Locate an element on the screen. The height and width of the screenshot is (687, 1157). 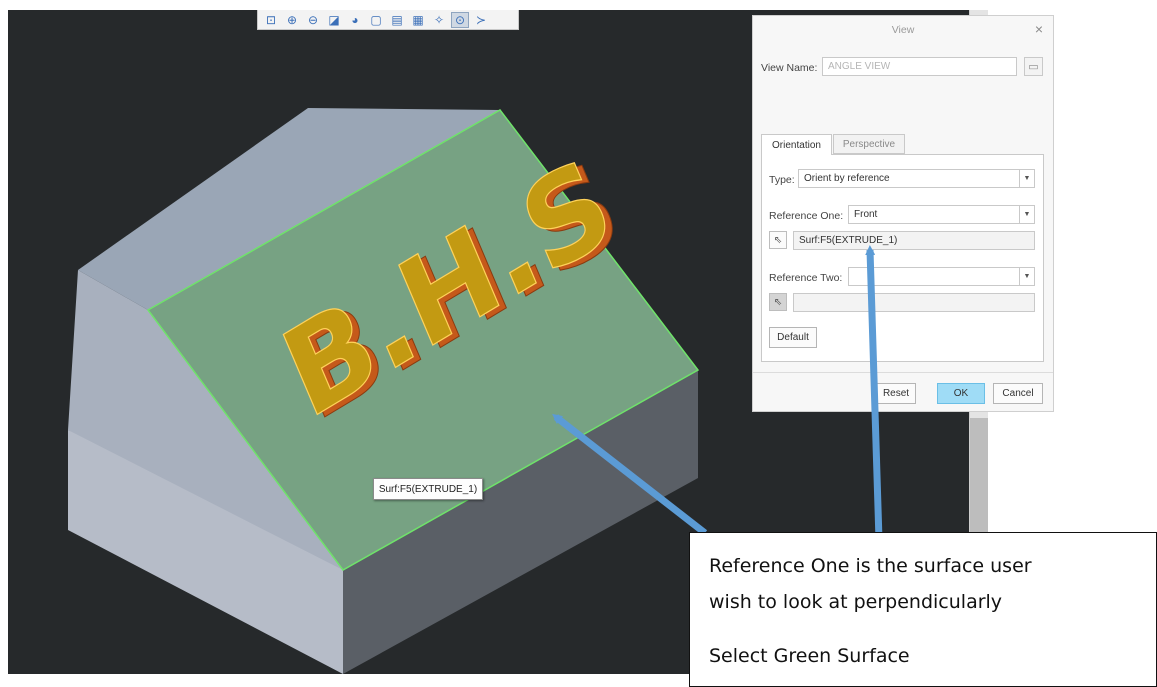
zoom-fit-icon: ⊡ is located at coordinates (271, 20).